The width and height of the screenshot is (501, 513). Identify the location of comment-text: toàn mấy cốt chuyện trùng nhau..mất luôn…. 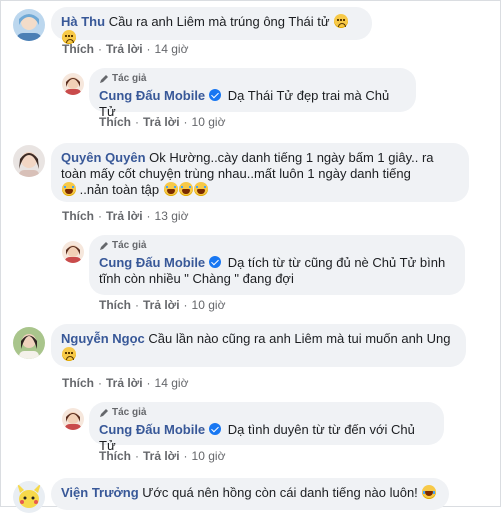
(236, 173).